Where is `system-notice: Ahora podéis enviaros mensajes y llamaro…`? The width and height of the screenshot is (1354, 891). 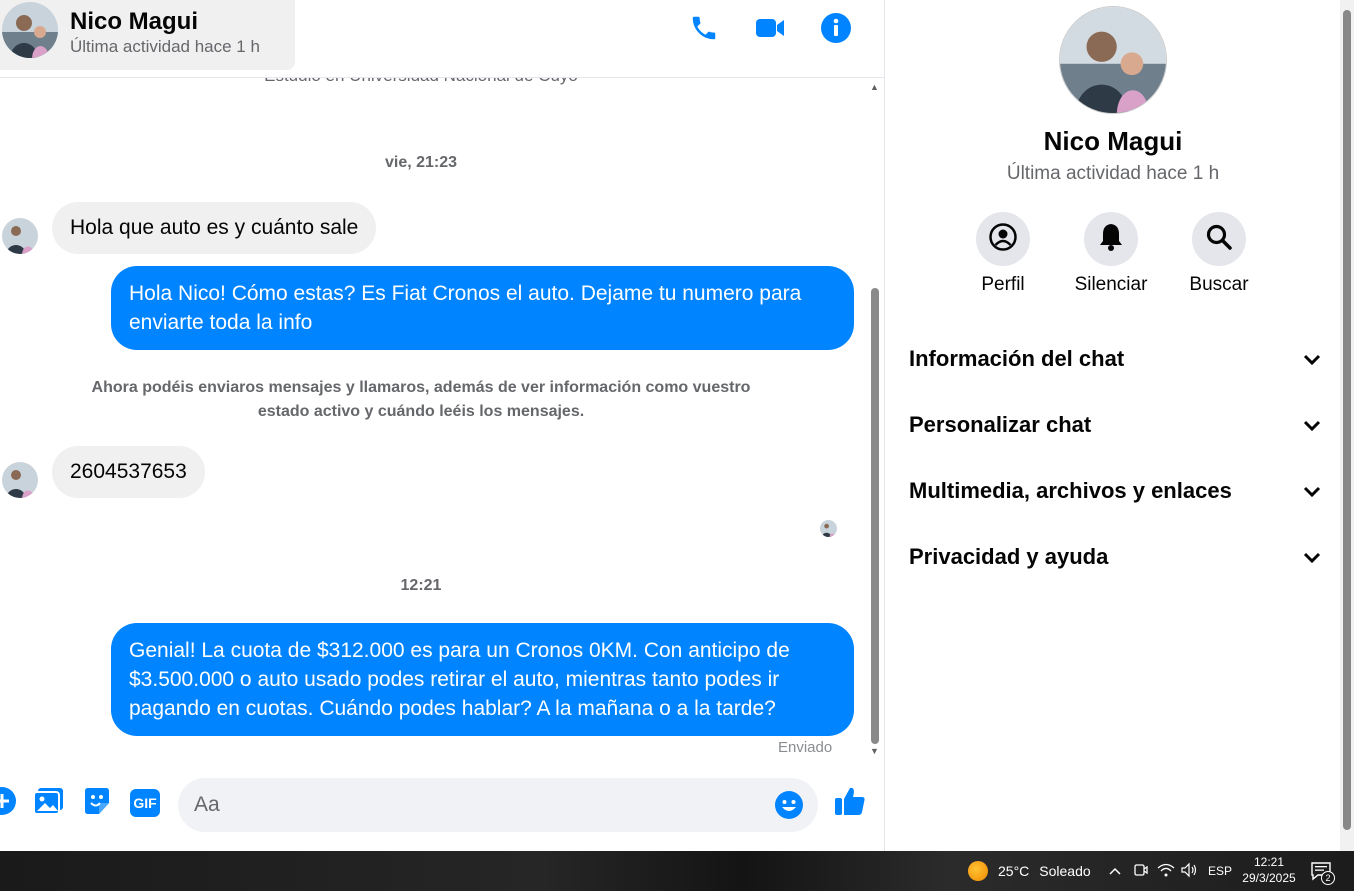 system-notice: Ahora podéis enviaros mensajes y llamaro… is located at coordinates (421, 399).